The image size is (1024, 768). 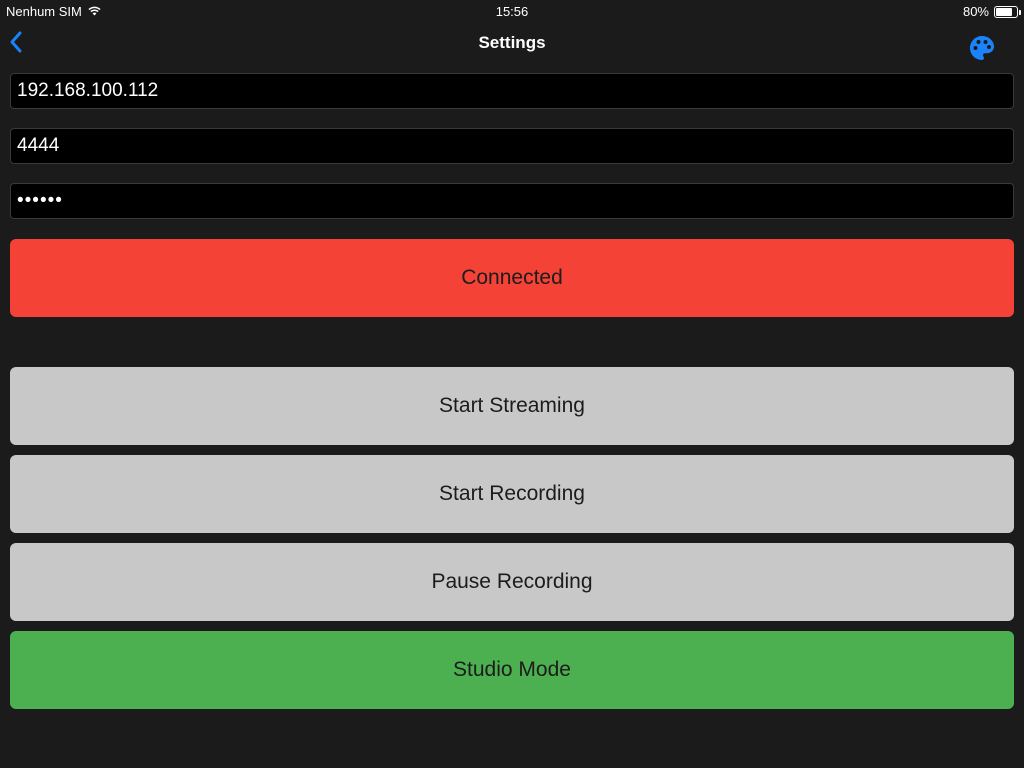 I want to click on battery-icon, so click(x=1007, y=11).